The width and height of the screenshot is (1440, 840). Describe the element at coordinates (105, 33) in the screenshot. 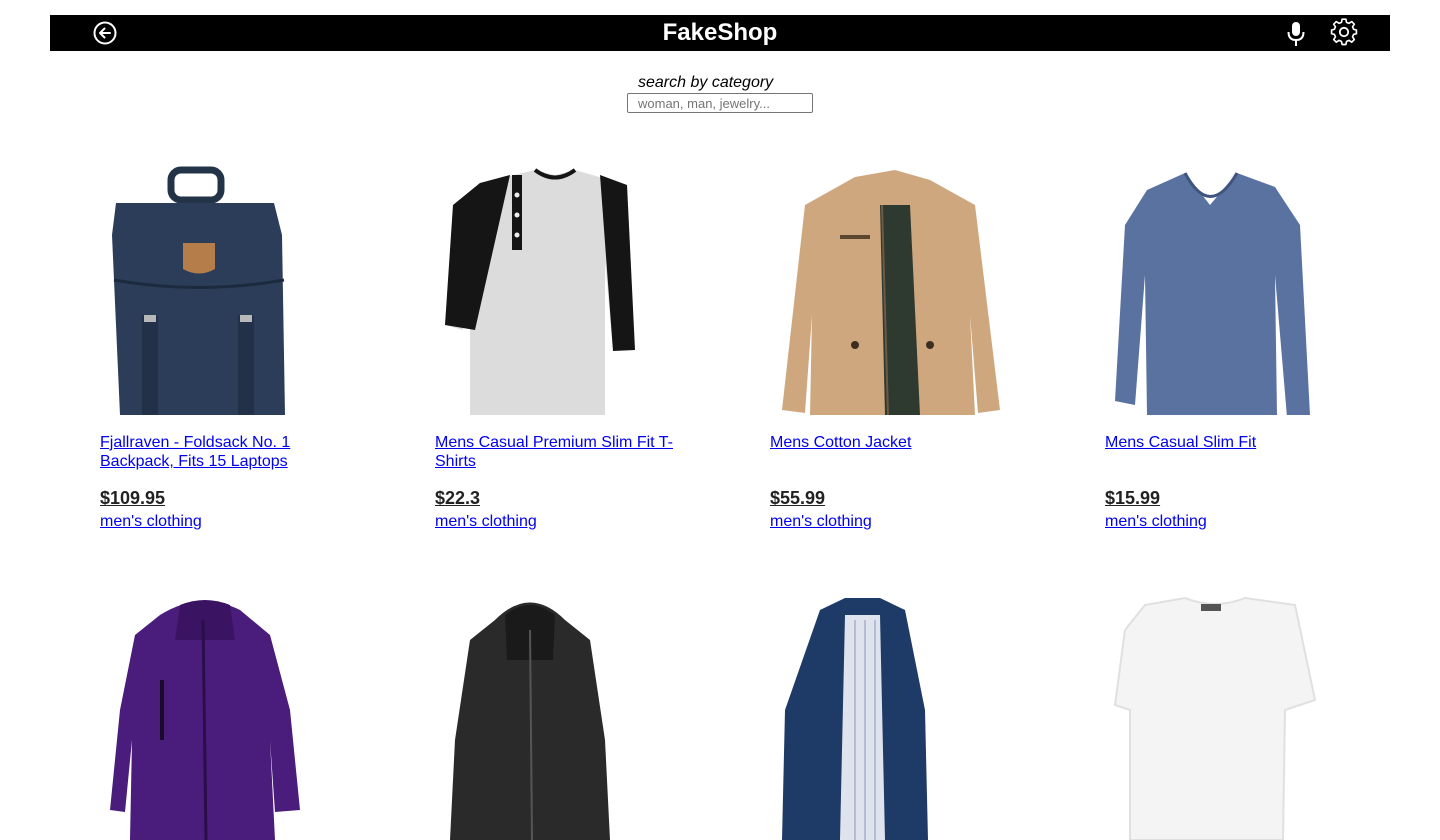

I see `back-arrow-icon` at that location.